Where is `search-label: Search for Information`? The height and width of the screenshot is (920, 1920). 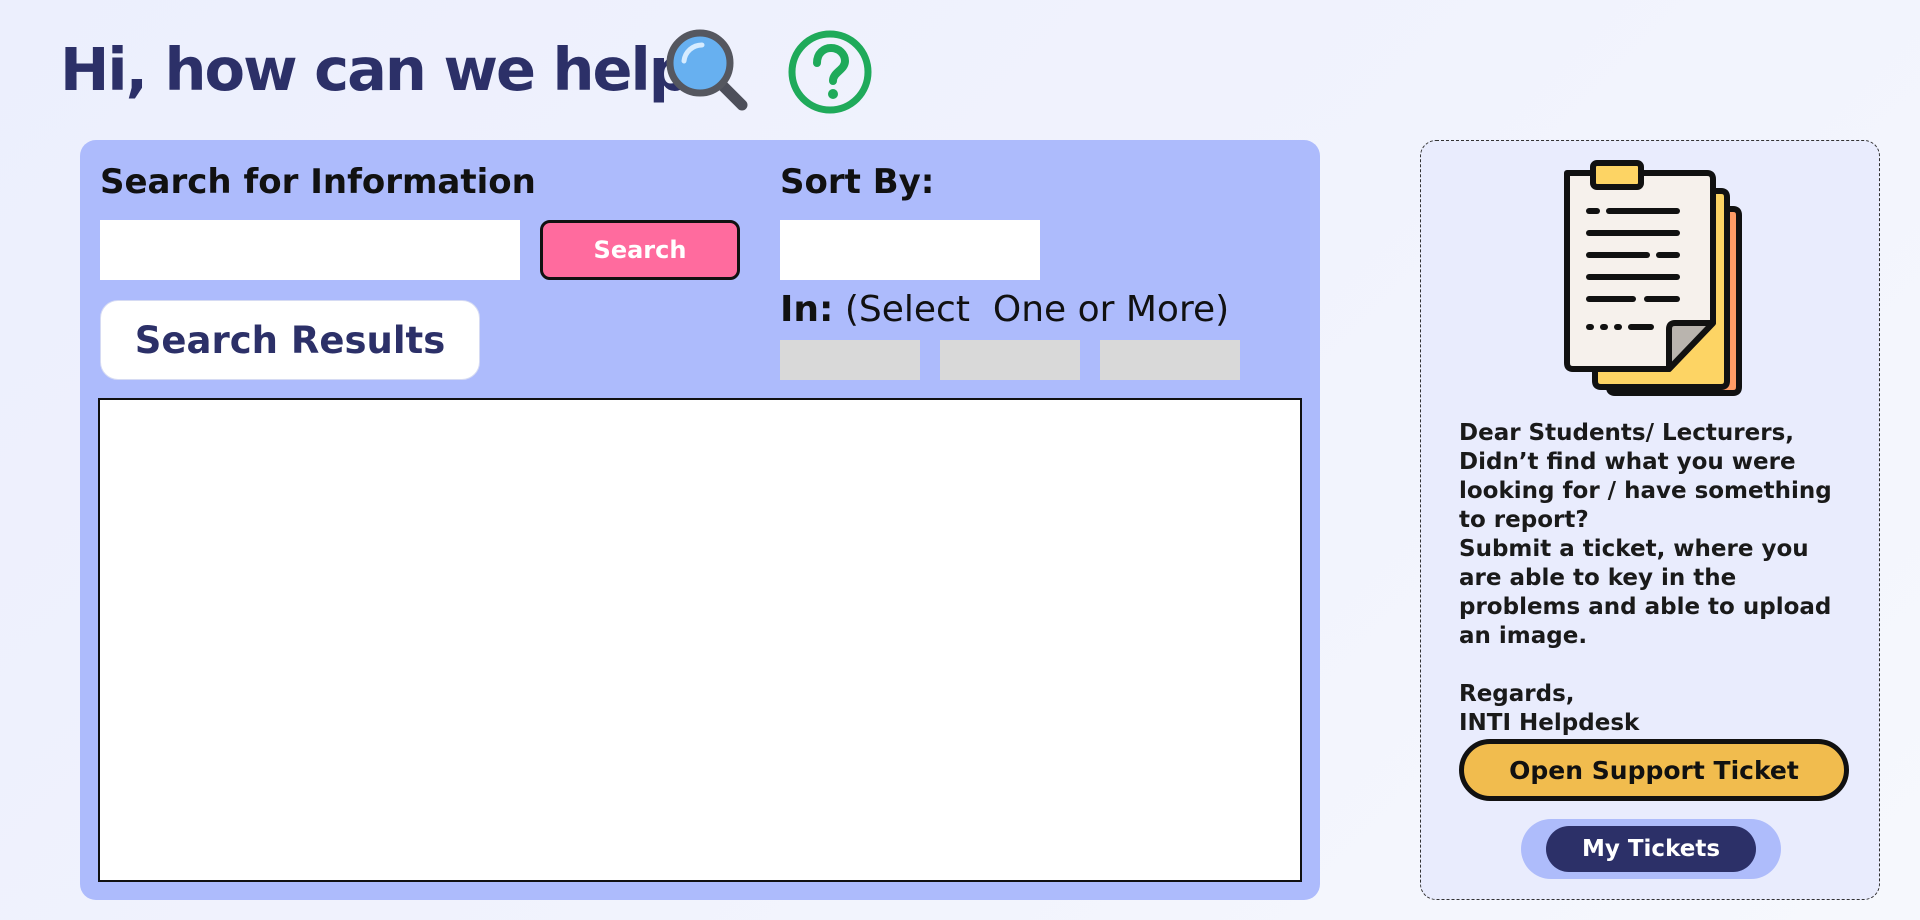
search-label: Search for Information is located at coordinates (318, 182).